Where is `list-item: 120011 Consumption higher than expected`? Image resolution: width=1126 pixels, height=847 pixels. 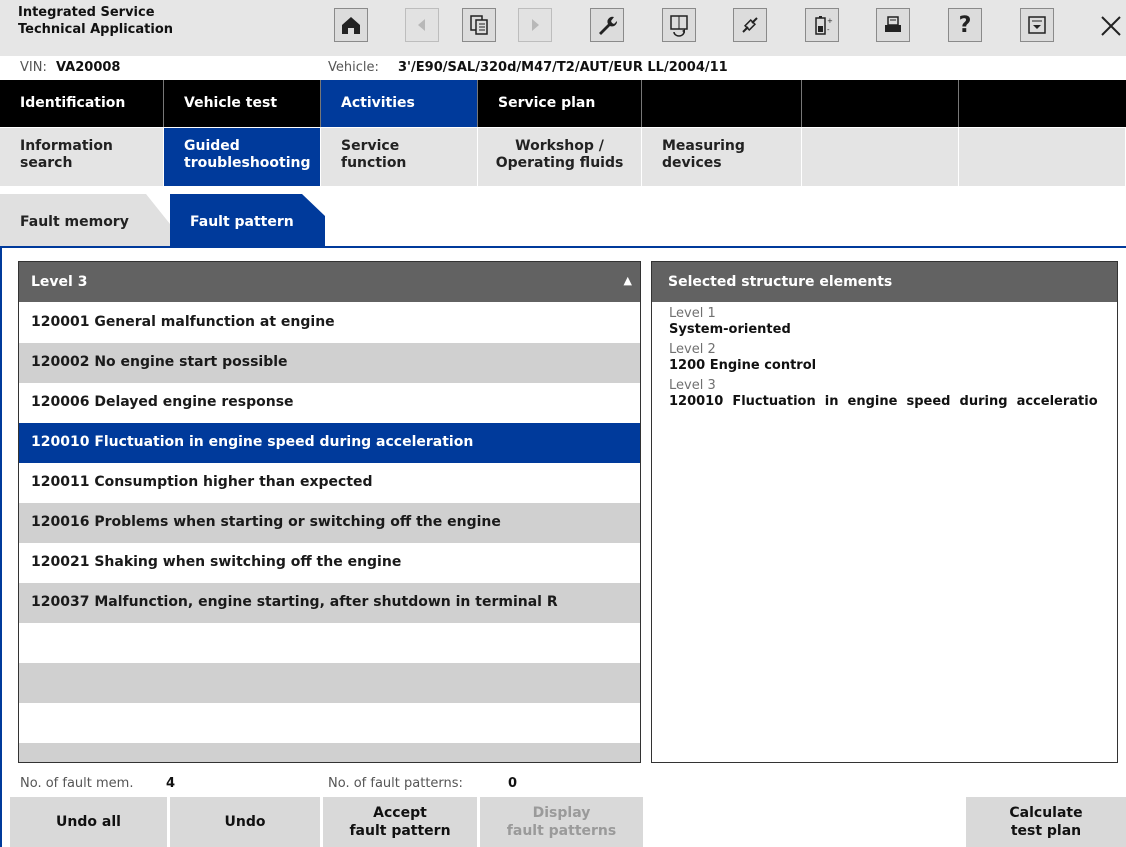 list-item: 120011 Consumption higher than expected is located at coordinates (329, 483).